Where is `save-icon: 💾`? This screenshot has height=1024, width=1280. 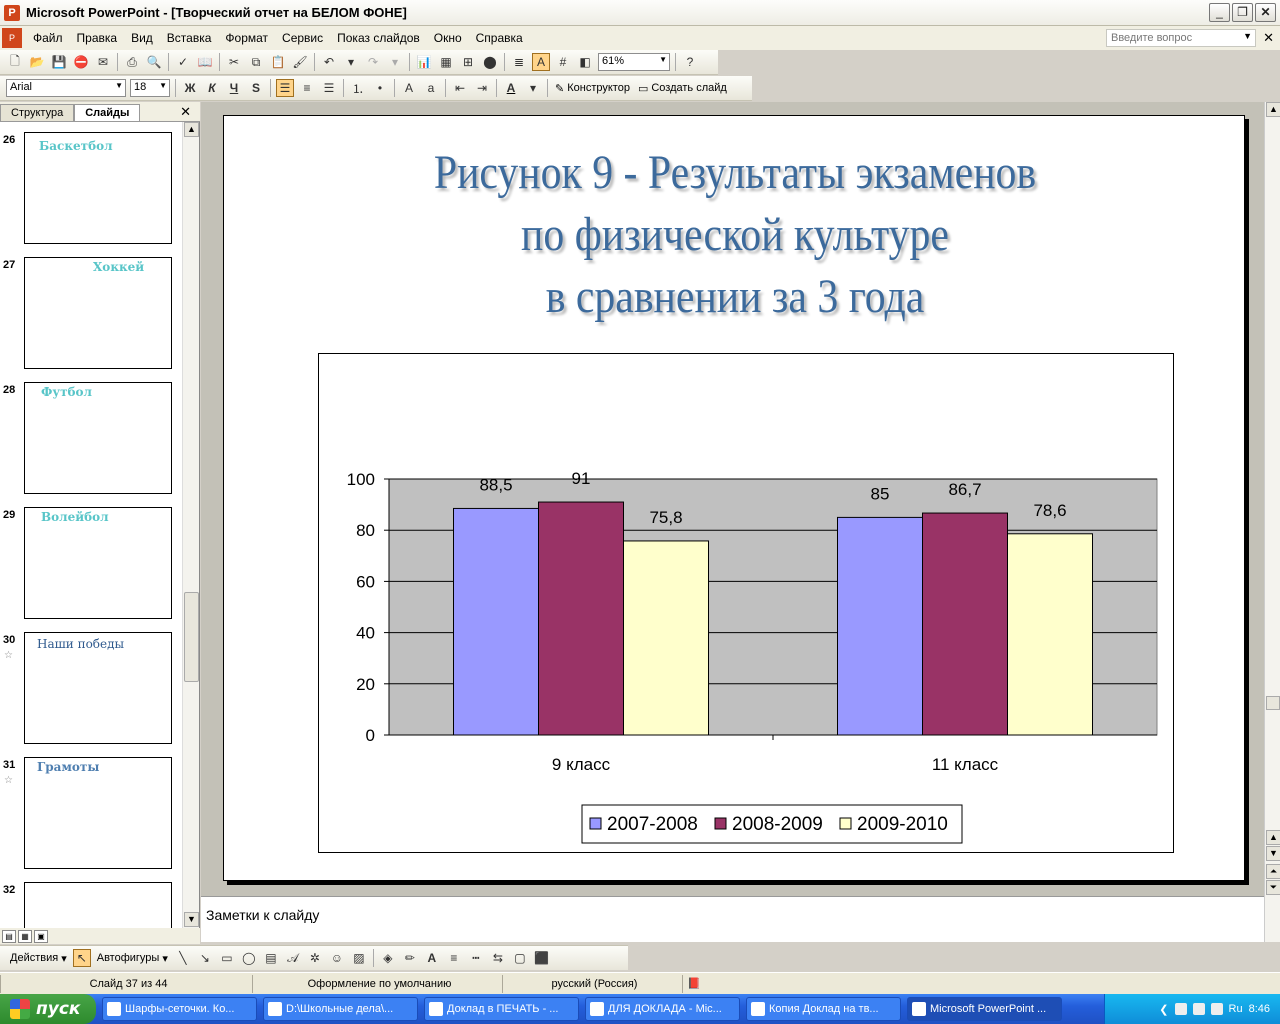
save-icon: 💾 is located at coordinates (59, 62).